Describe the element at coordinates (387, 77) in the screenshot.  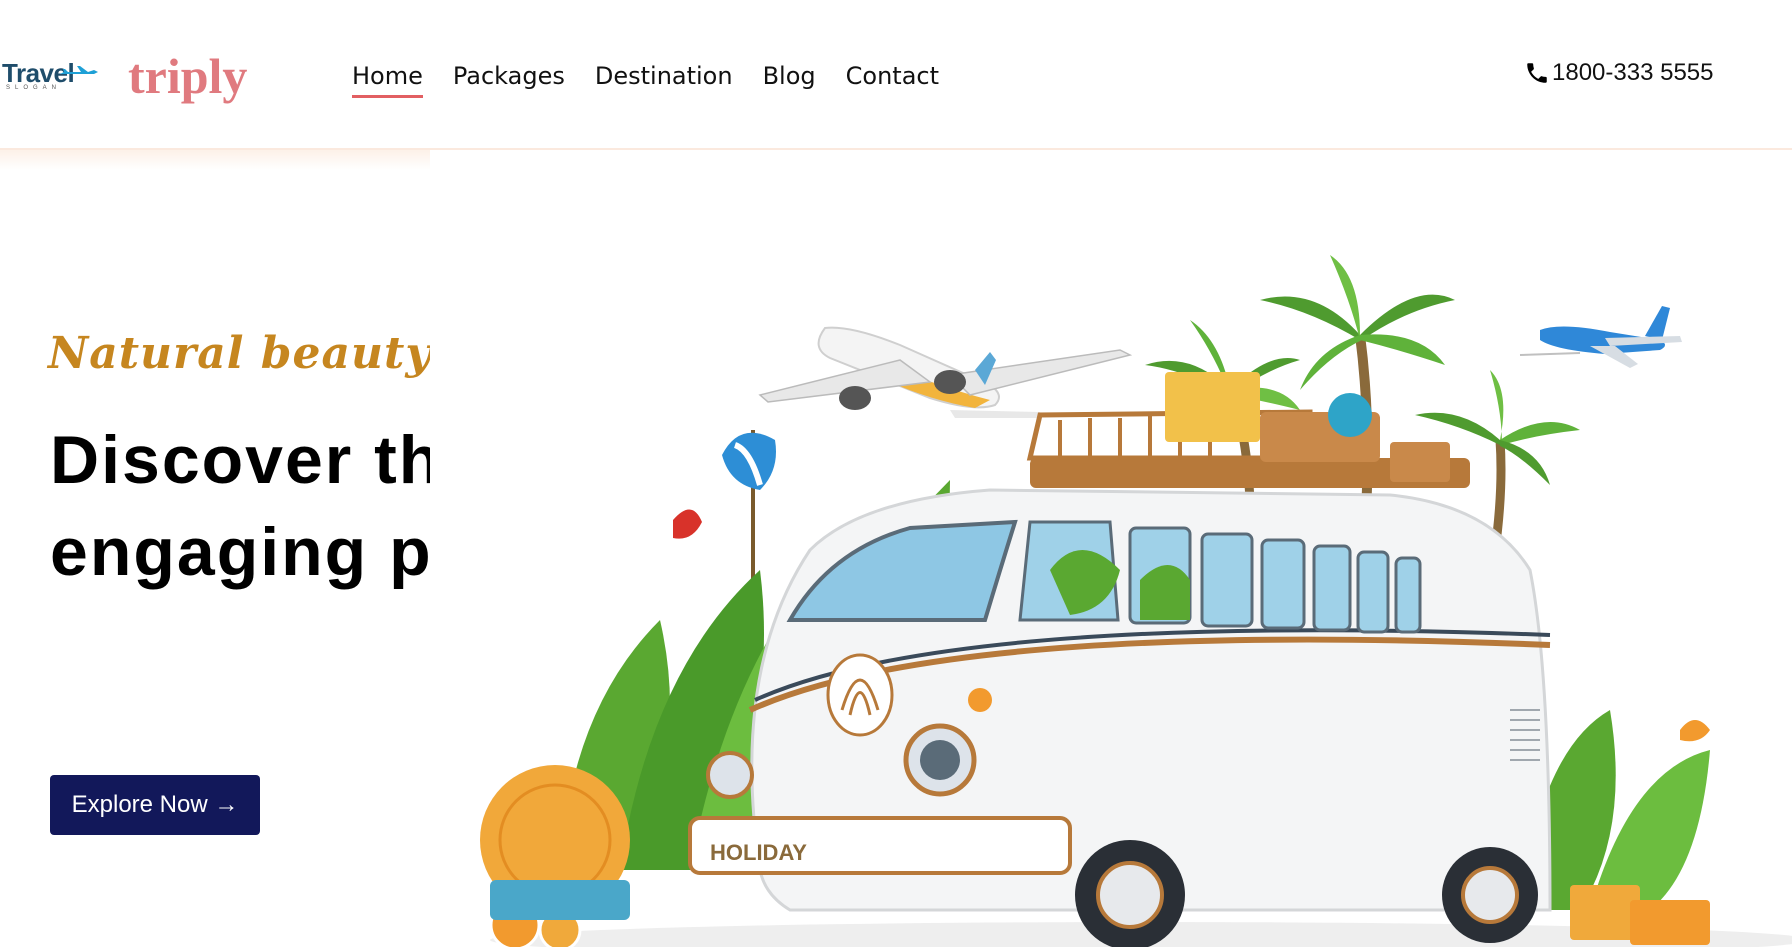
I see `nav-item-home: Home` at that location.